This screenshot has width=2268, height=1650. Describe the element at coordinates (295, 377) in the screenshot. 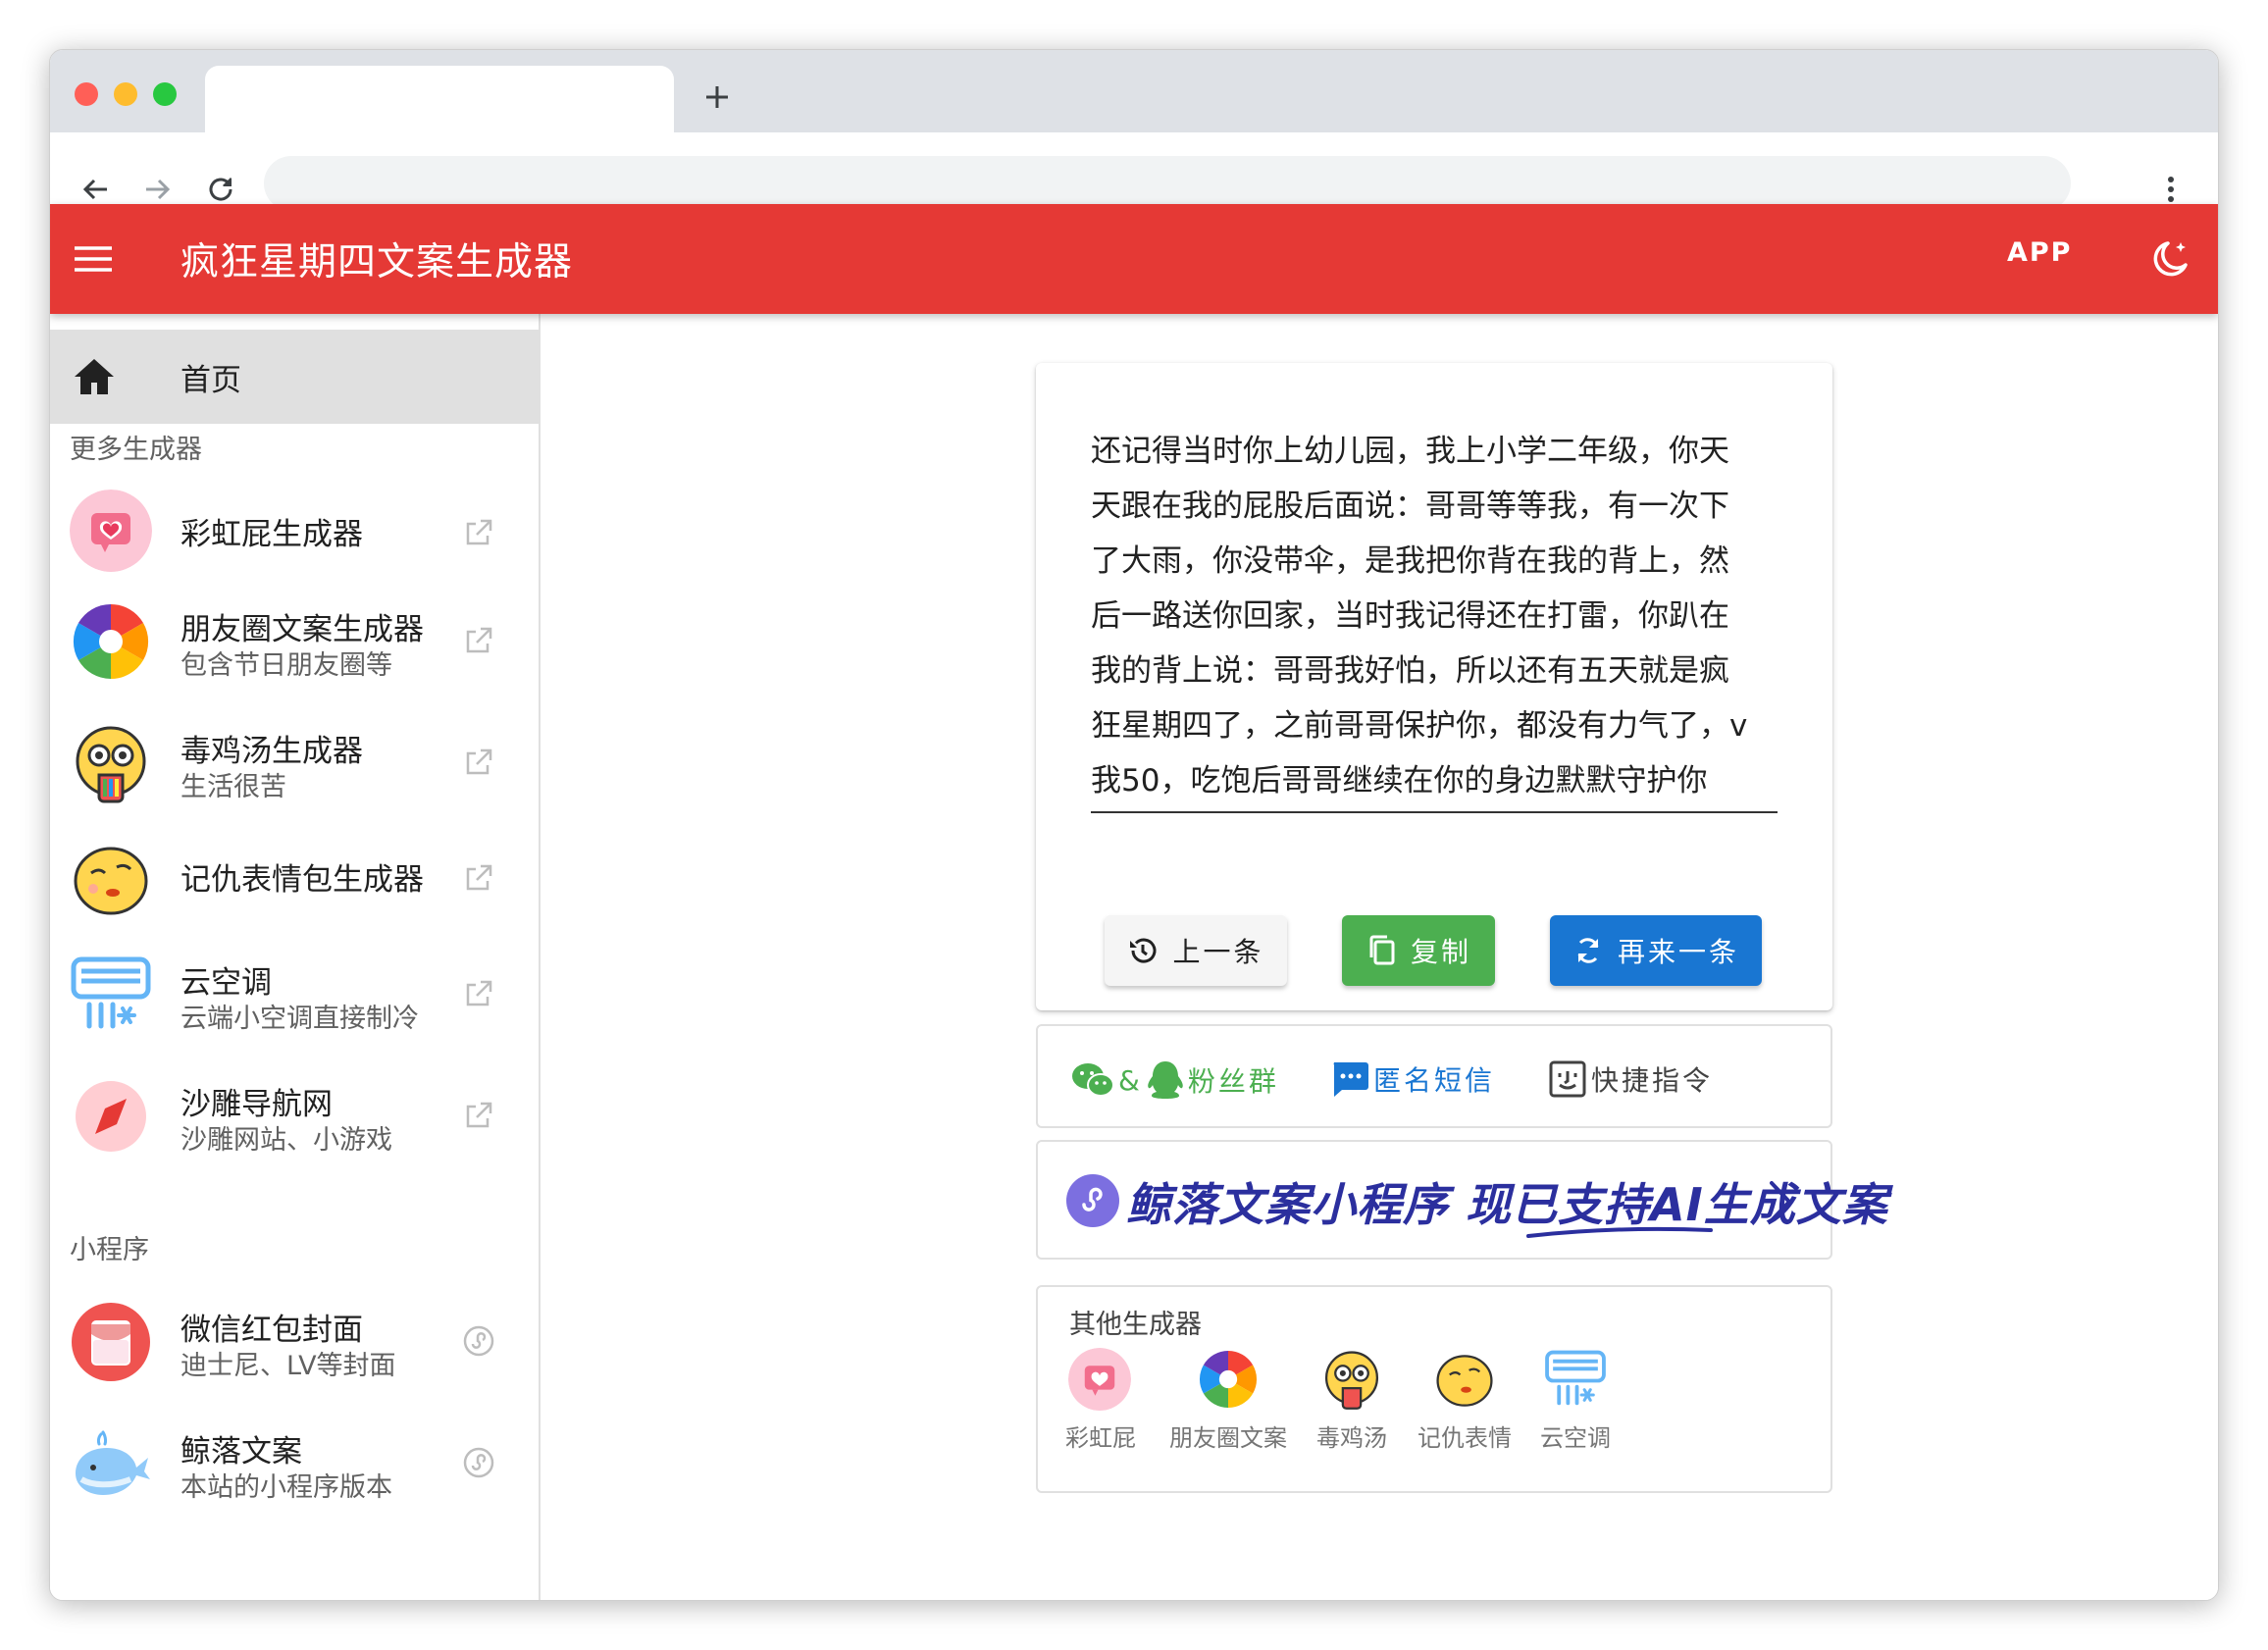

I see `sidebar-item-home: 首页` at that location.